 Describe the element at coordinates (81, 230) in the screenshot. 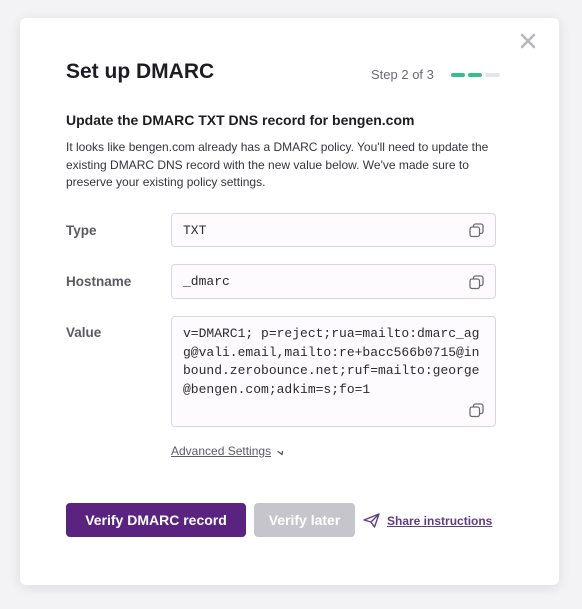

I see `type-label: Type` at that location.